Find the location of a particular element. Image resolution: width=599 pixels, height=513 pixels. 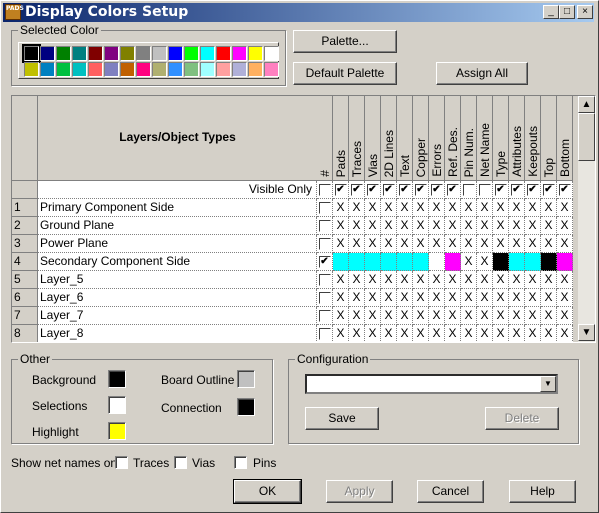

scroll-up-button: ▲ is located at coordinates (586, 104).